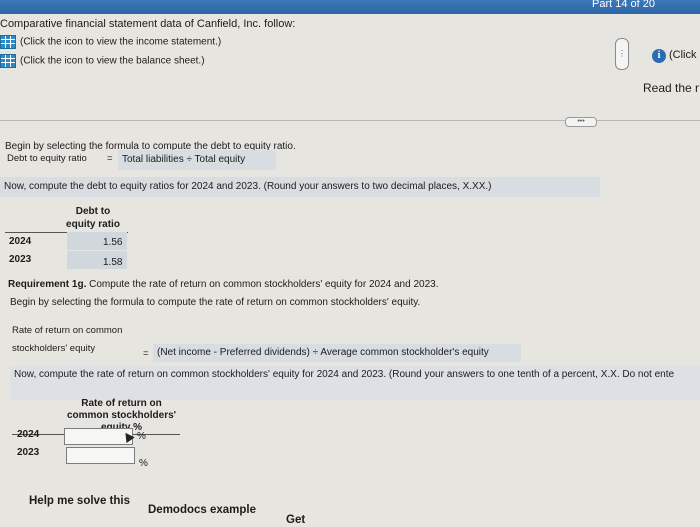 The image size is (700, 527). I want to click on debt-column-header: Debt to equity ratio, so click(93, 218).